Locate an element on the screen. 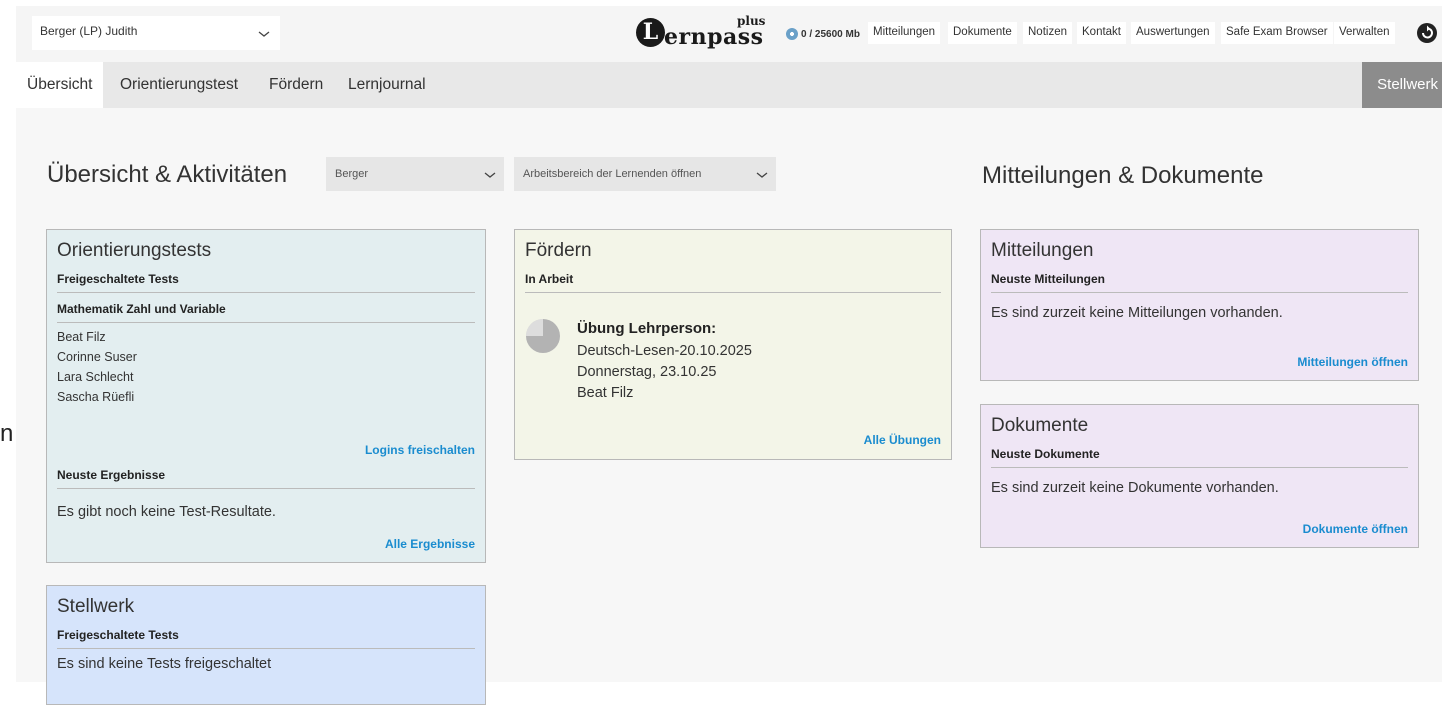  menu-notizen: Notizen is located at coordinates (1047, 33).